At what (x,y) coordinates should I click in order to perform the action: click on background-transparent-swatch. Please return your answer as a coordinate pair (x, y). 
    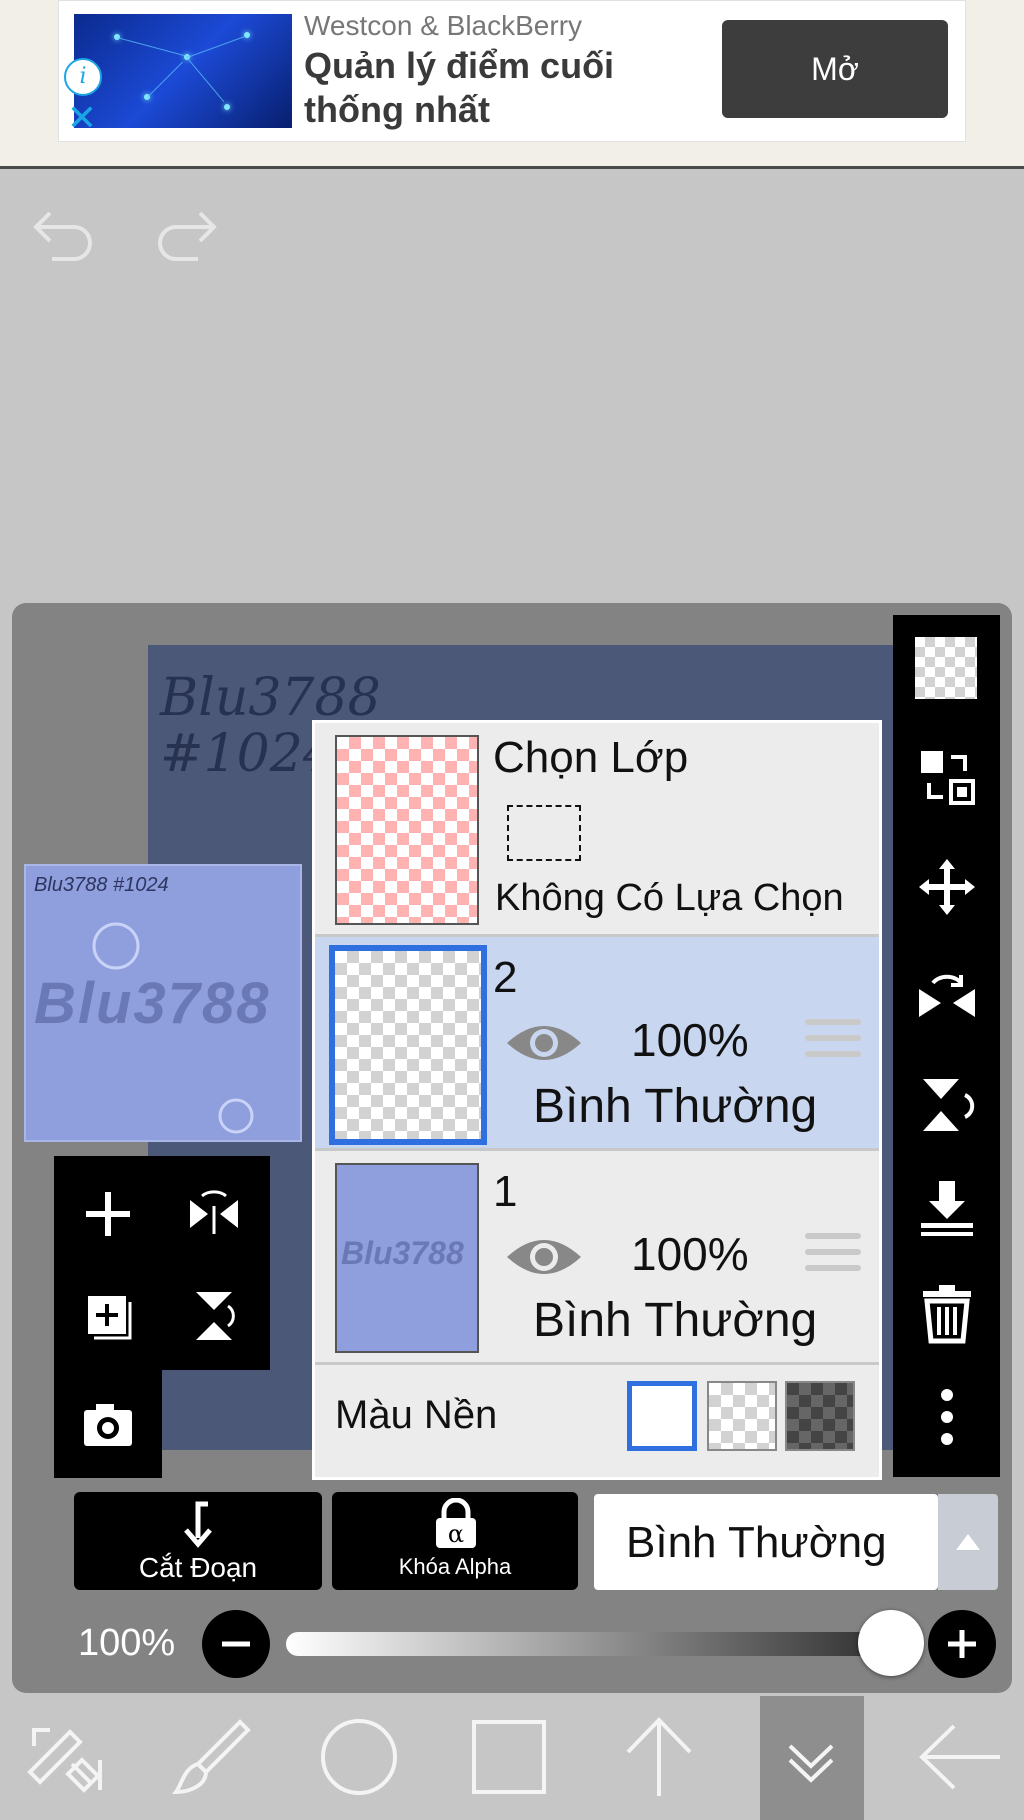
    Looking at the image, I should click on (742, 1416).